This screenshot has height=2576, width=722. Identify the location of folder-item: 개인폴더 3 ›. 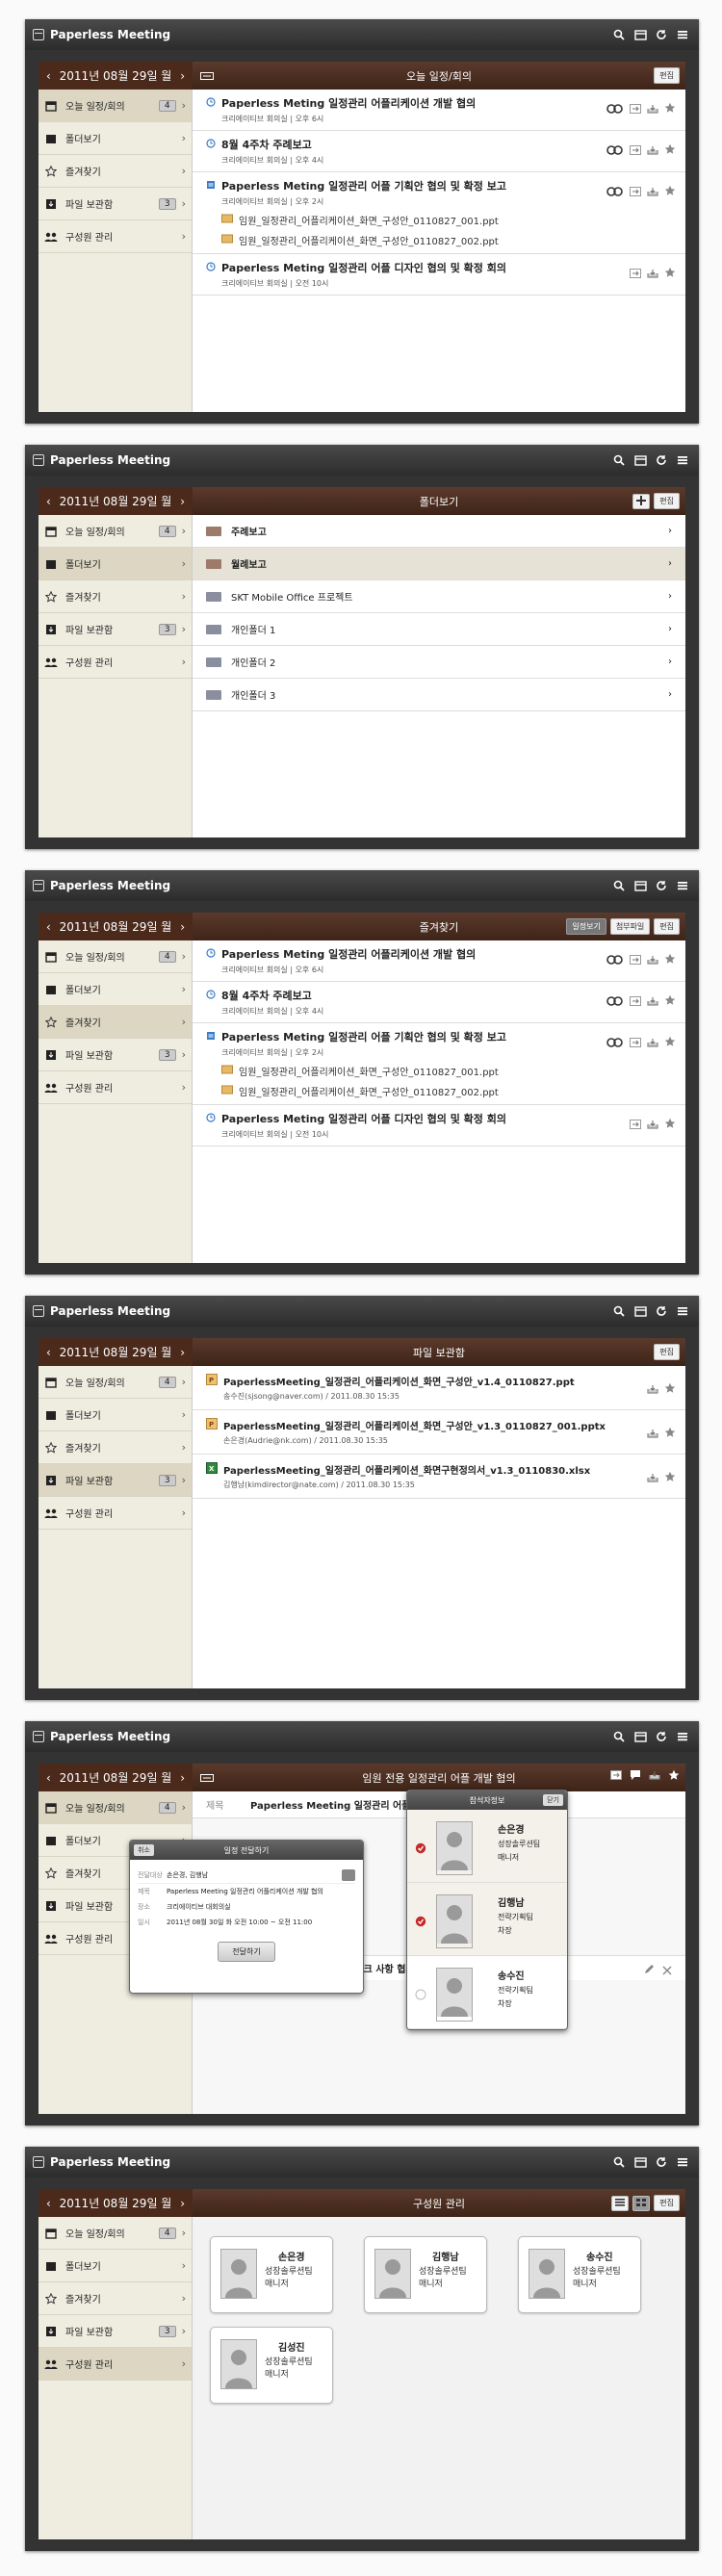
(439, 695).